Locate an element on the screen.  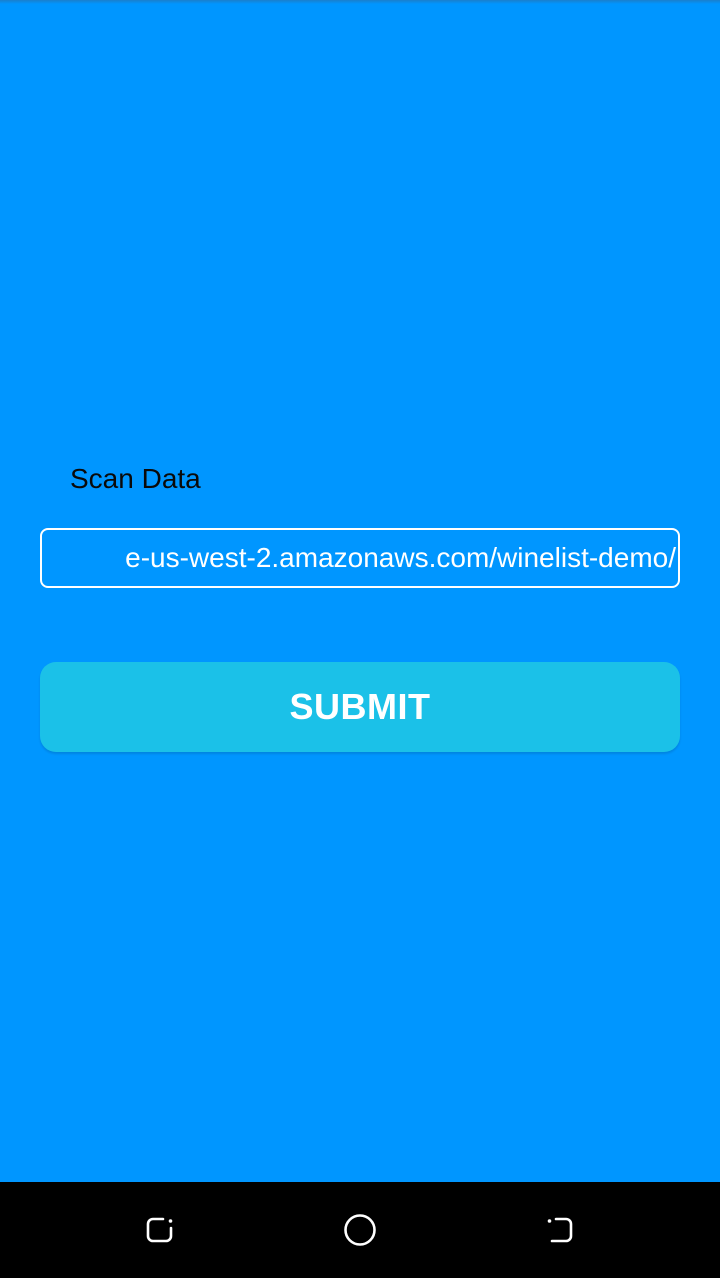
home-icon is located at coordinates (360, 1230).